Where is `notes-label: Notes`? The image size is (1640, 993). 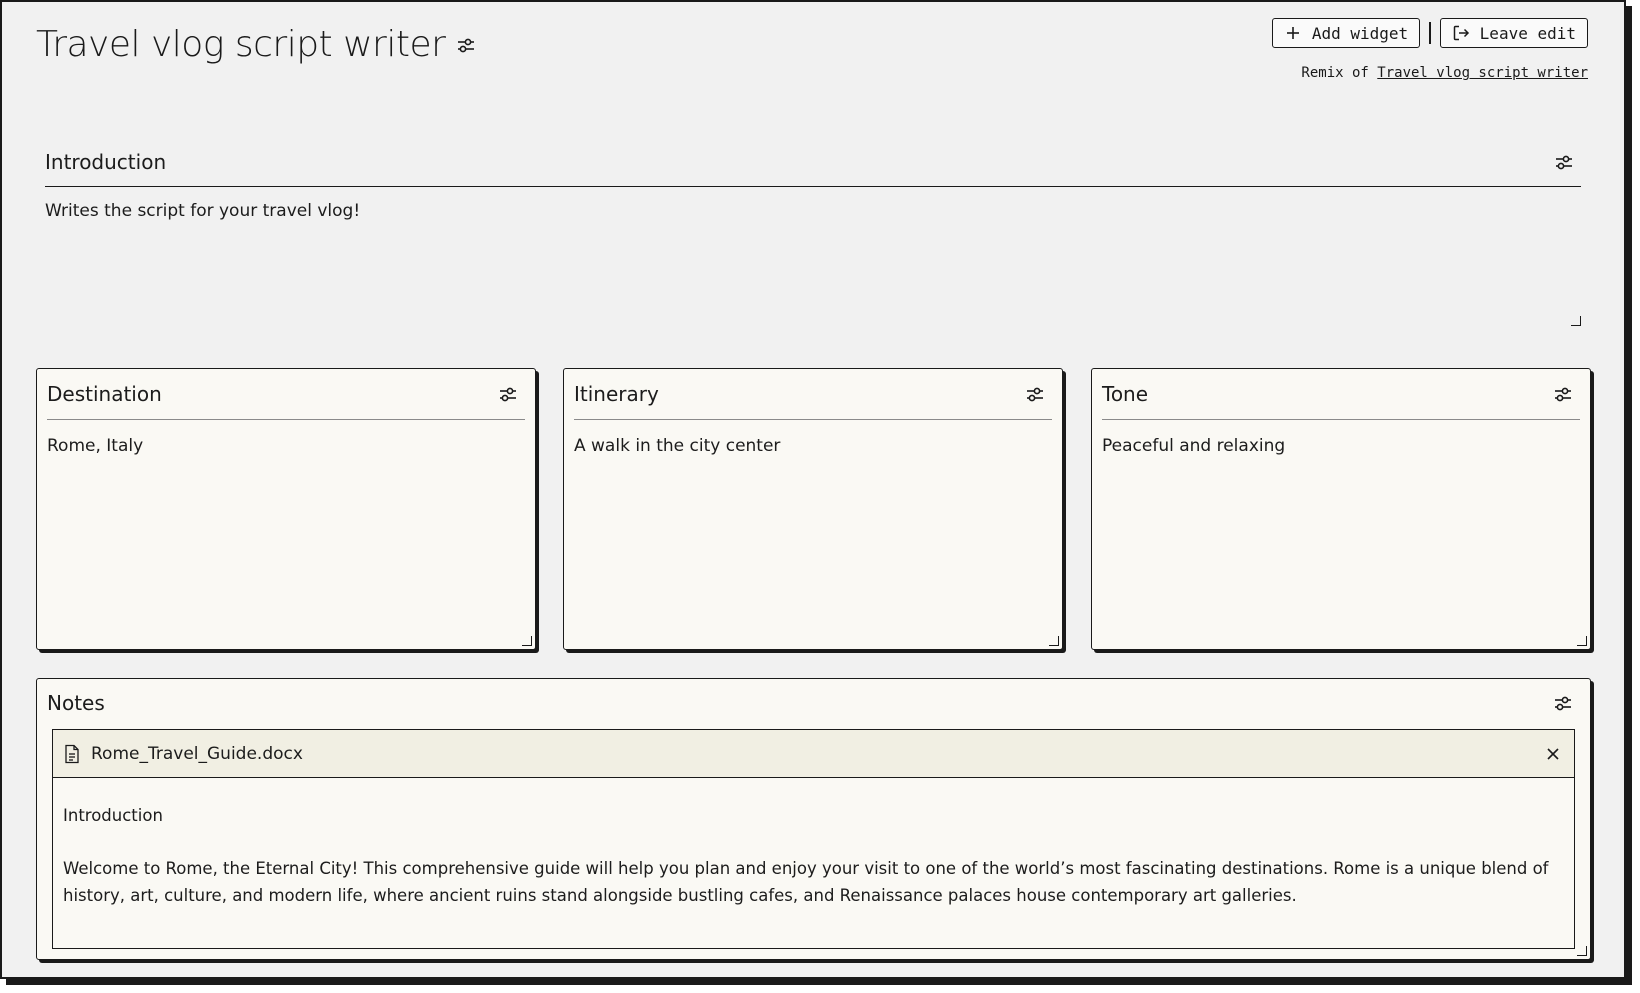
notes-label: Notes is located at coordinates (76, 703).